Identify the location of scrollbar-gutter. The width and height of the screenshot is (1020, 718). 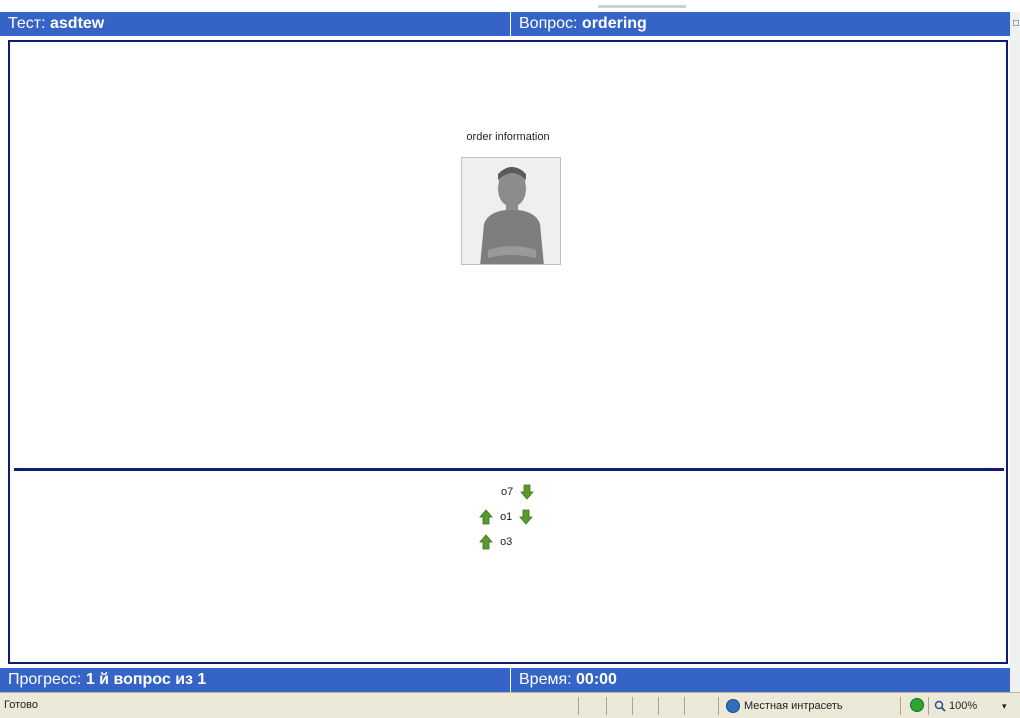
(1015, 352).